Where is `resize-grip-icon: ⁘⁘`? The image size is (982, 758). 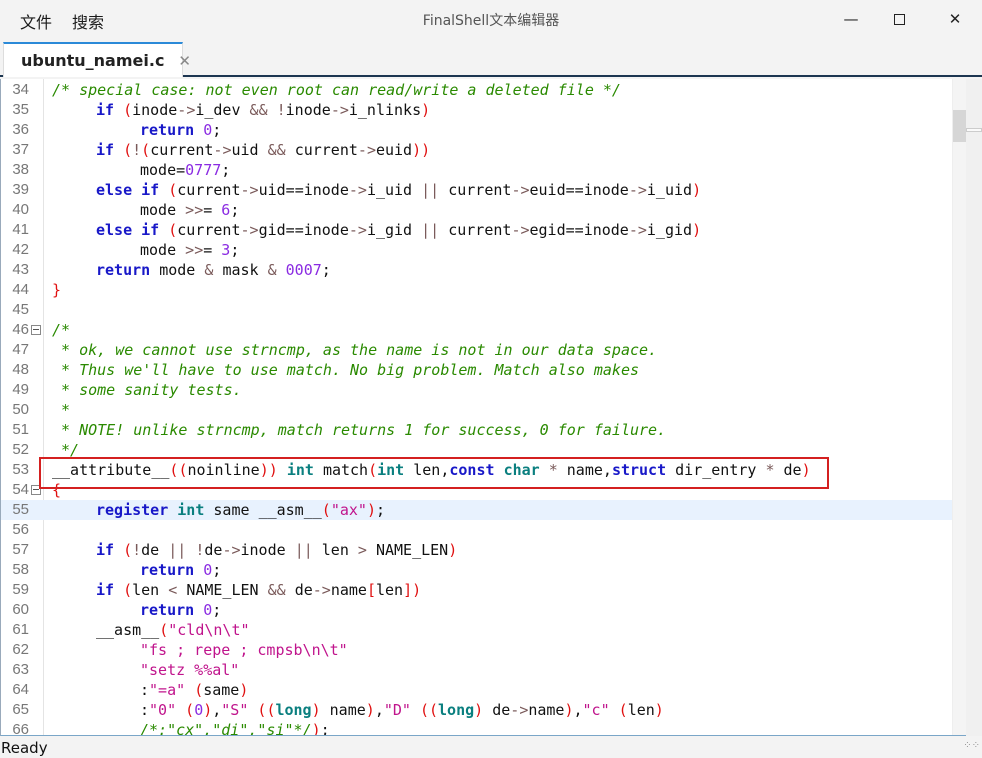 resize-grip-icon: ⁘⁘ is located at coordinates (971, 746).